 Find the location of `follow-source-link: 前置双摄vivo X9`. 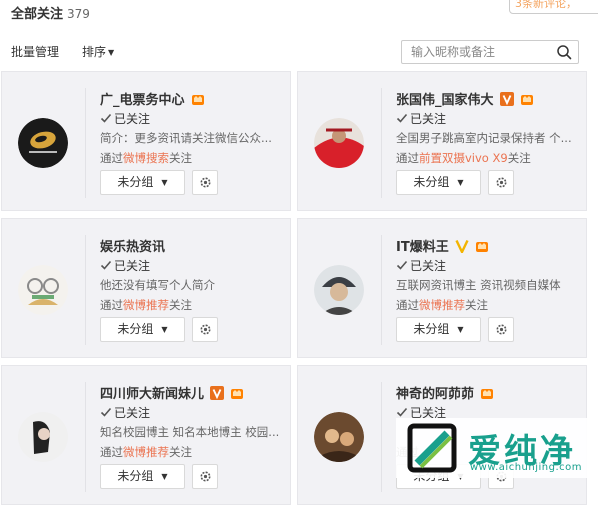

follow-source-link: 前置双摄vivo X9 is located at coordinates (463, 158).